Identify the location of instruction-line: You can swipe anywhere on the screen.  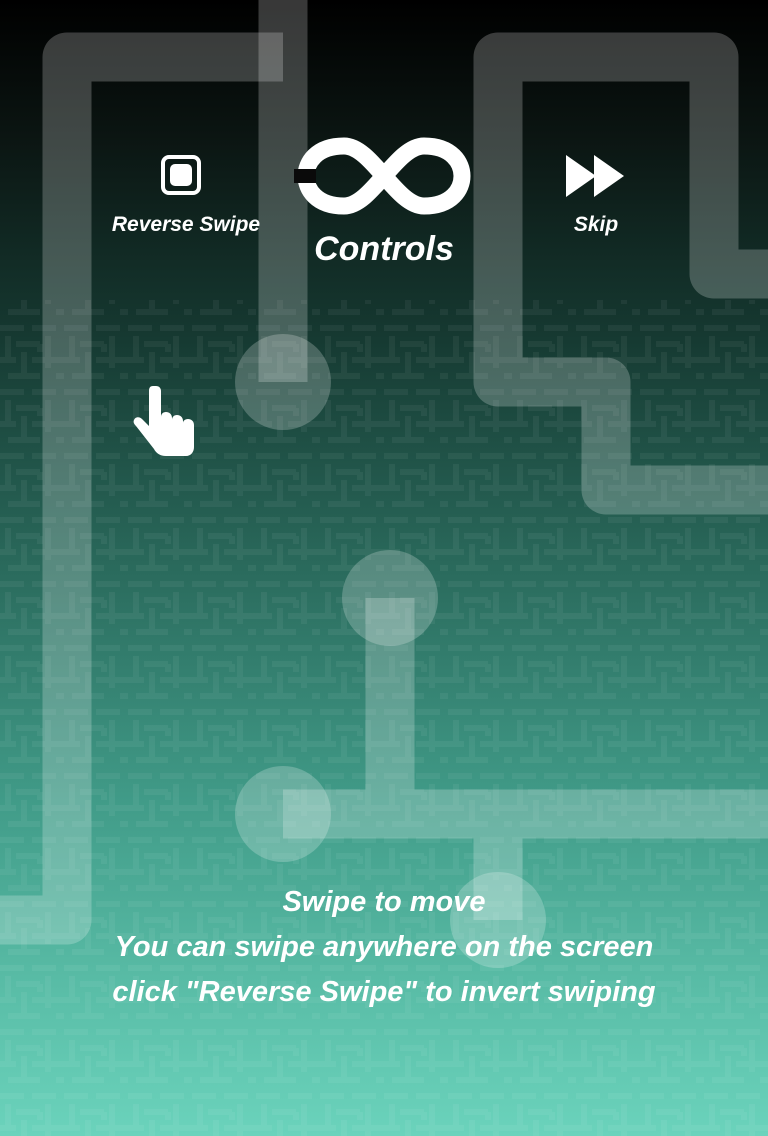
(384, 947).